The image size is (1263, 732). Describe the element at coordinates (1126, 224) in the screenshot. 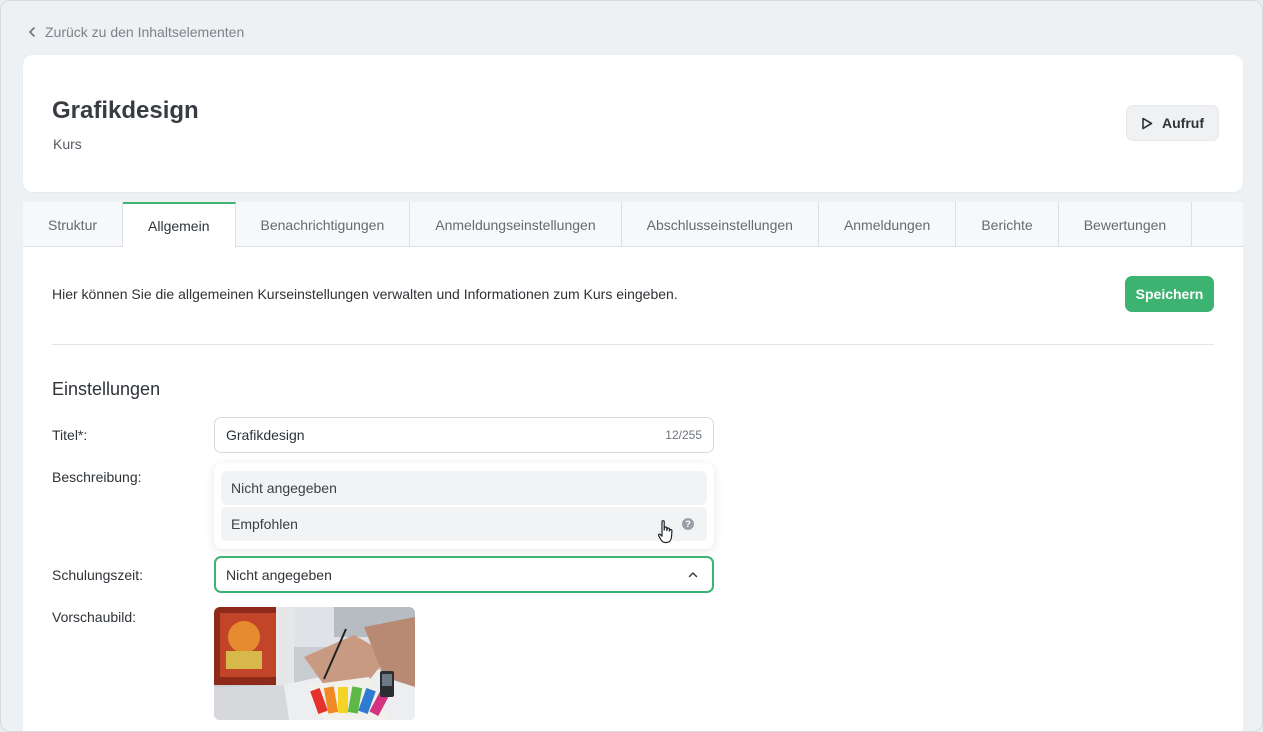

I see `tab-bewertungen: Bewertungen` at that location.